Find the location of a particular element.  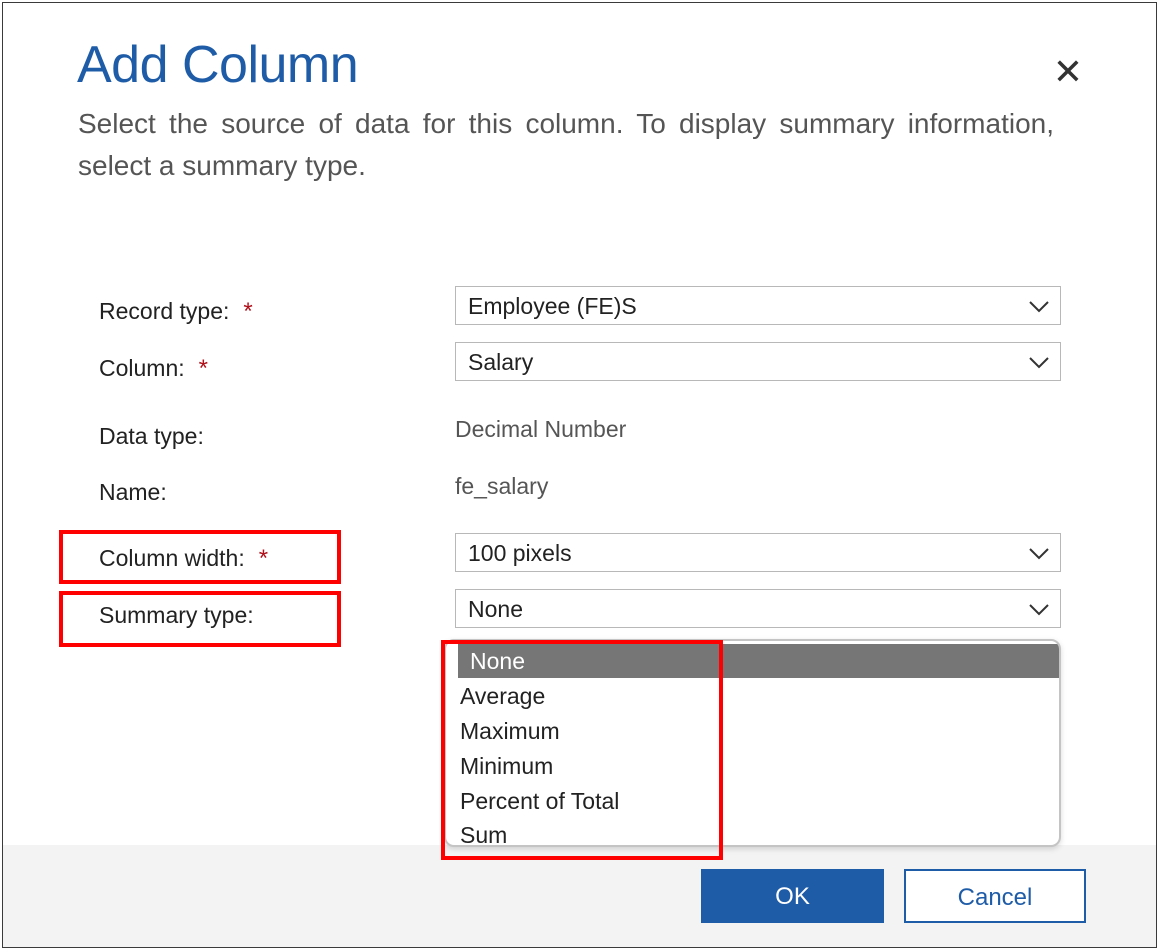

column-select: Salary is located at coordinates (758, 361).